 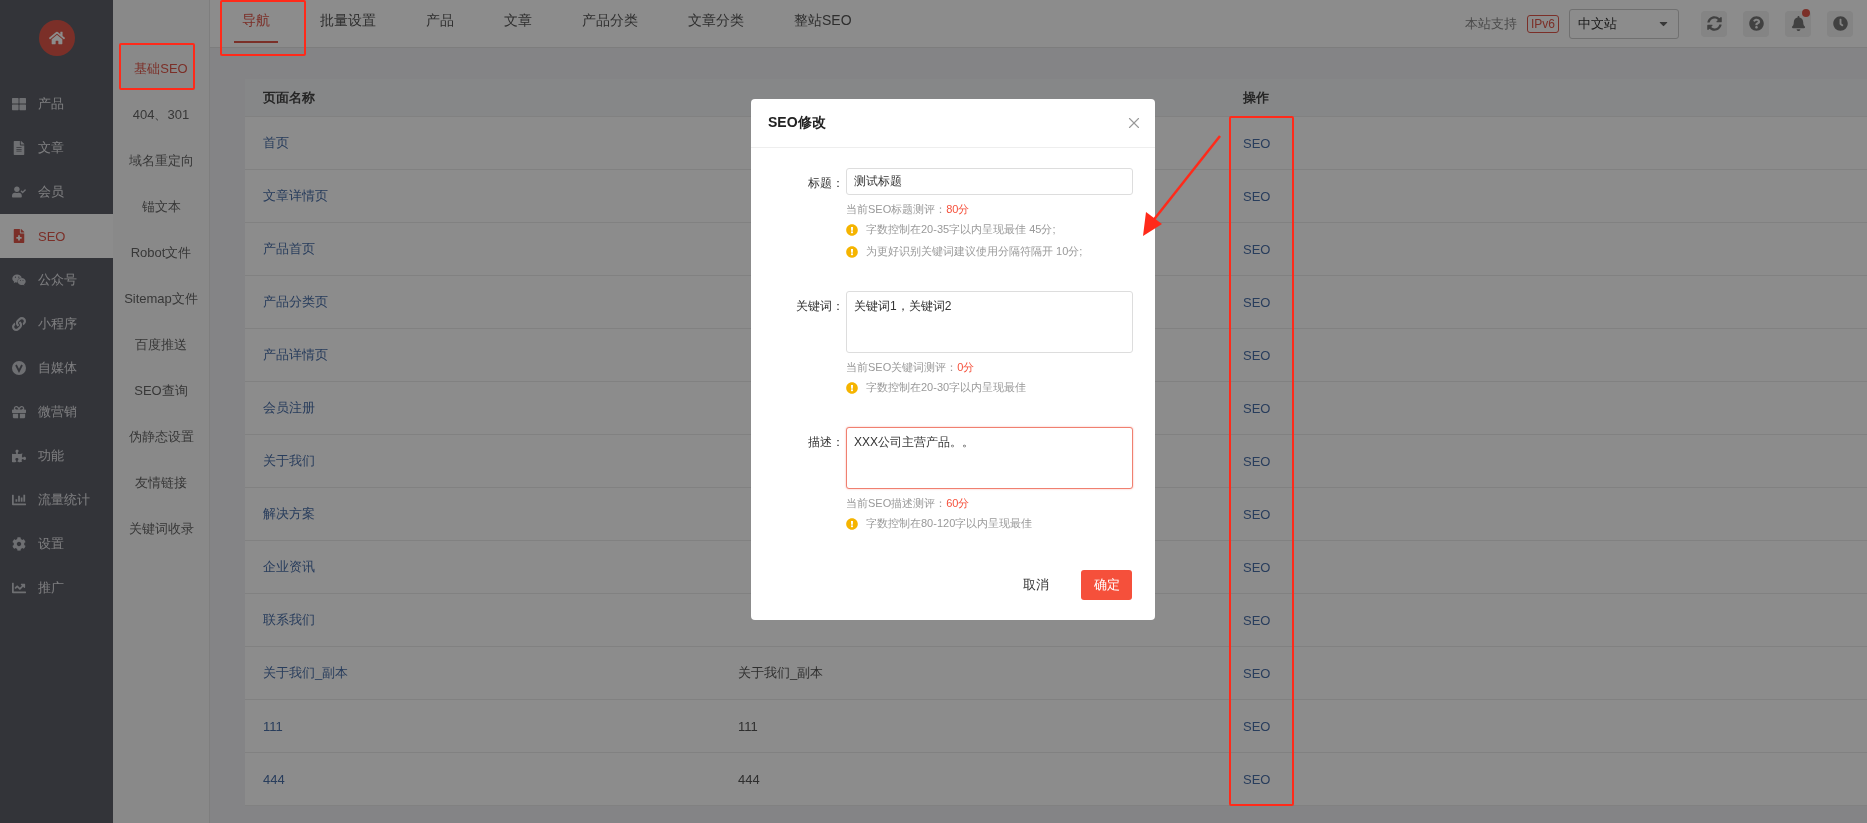 I want to click on sidebar-item: 会员, so click(x=56, y=192).